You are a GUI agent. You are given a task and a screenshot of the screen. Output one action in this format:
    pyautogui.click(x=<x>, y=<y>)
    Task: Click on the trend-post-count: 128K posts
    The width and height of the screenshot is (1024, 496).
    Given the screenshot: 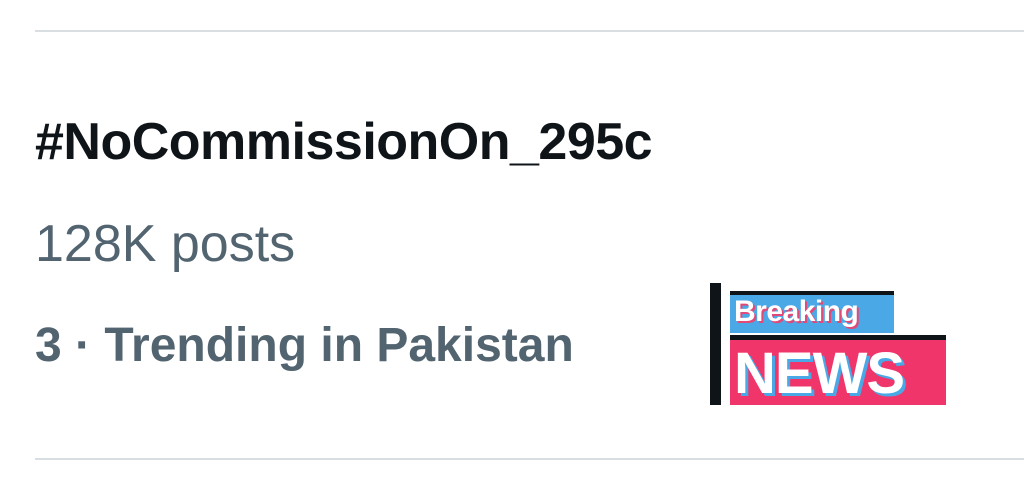 What is the action you would take?
    pyautogui.click(x=165, y=244)
    